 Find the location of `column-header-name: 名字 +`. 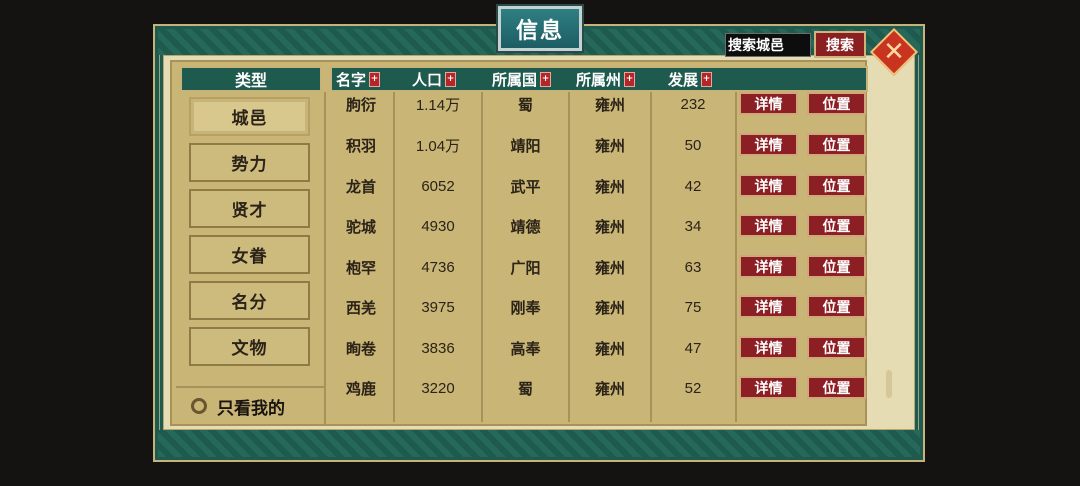

column-header-name: 名字 + is located at coordinates (358, 79).